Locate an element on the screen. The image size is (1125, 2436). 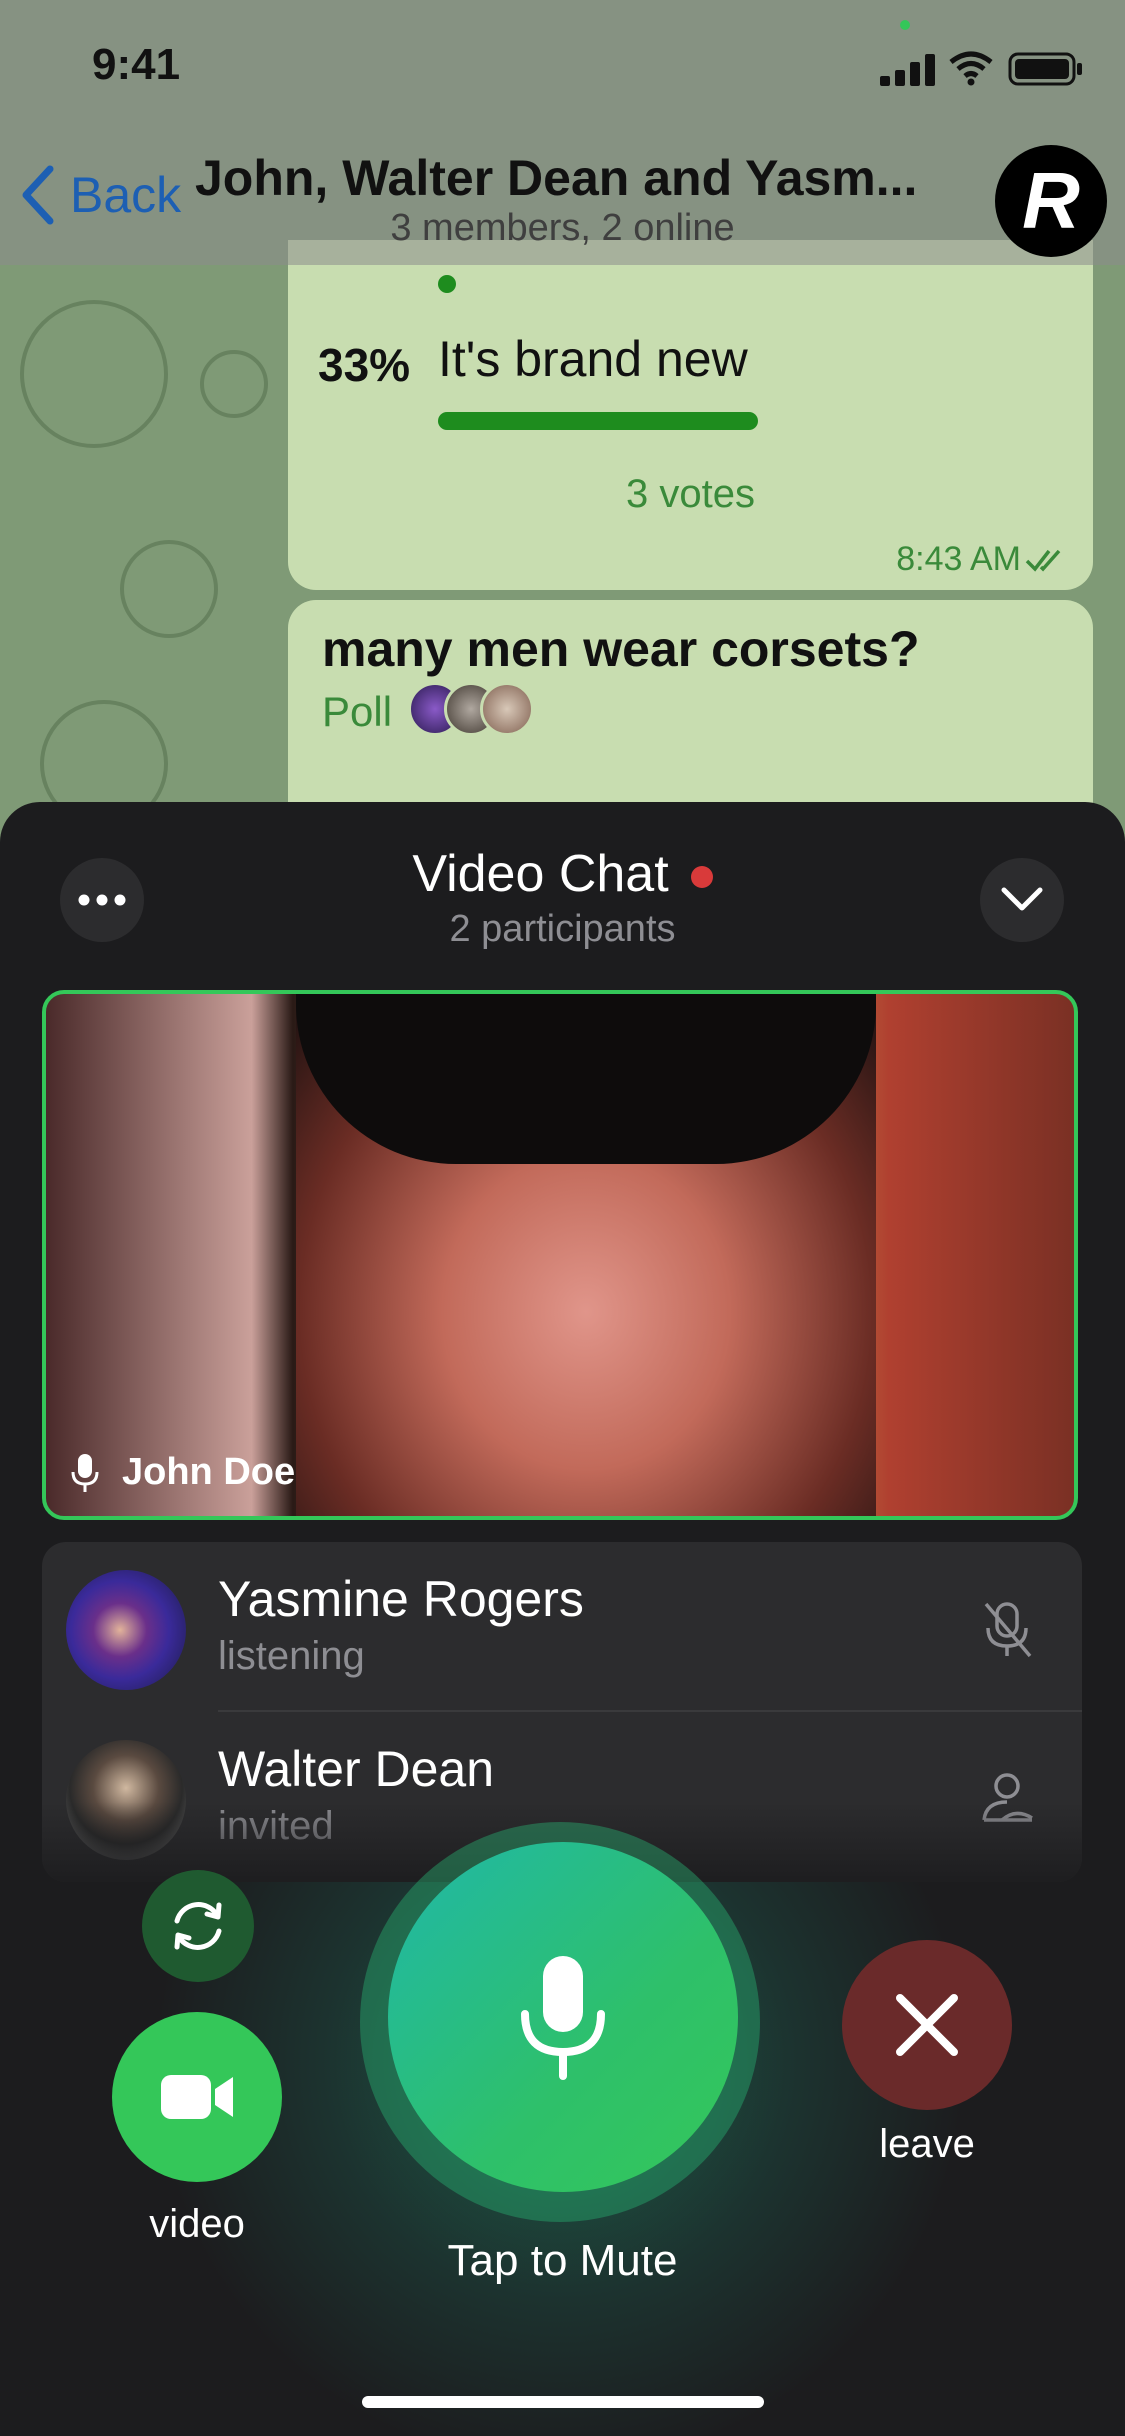
avatar is located at coordinates (126, 1630).